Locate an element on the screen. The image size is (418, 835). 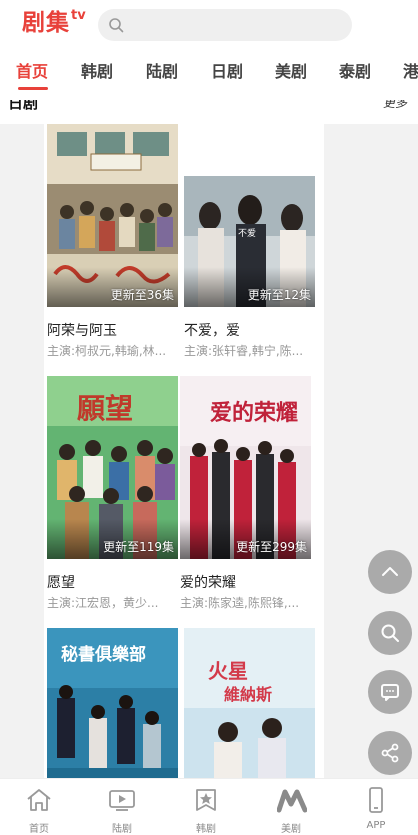
poster-image: 更新至36集 is located at coordinates (112, 215).